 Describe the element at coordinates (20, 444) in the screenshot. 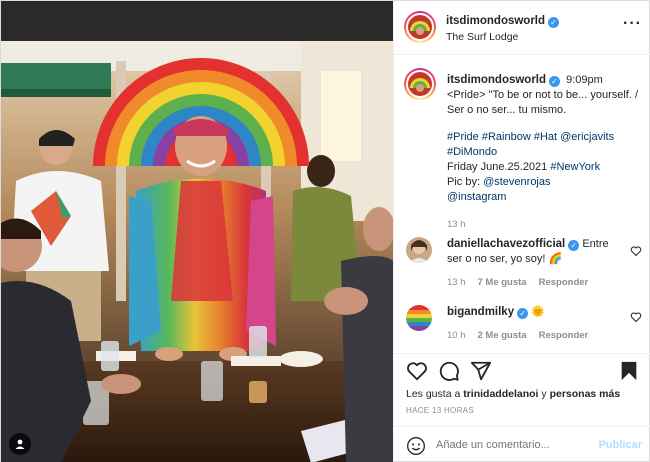

I see `tagged-user-icon` at that location.